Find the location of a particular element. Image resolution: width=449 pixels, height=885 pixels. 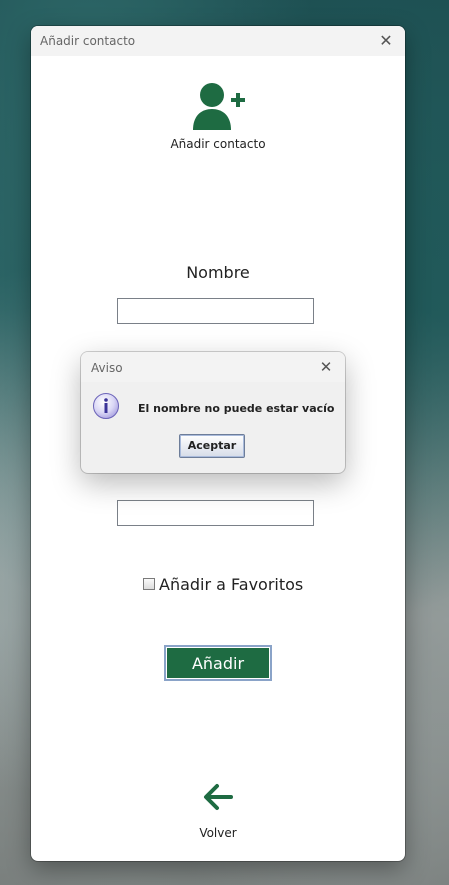

add-button: Añadir is located at coordinates (218, 663).